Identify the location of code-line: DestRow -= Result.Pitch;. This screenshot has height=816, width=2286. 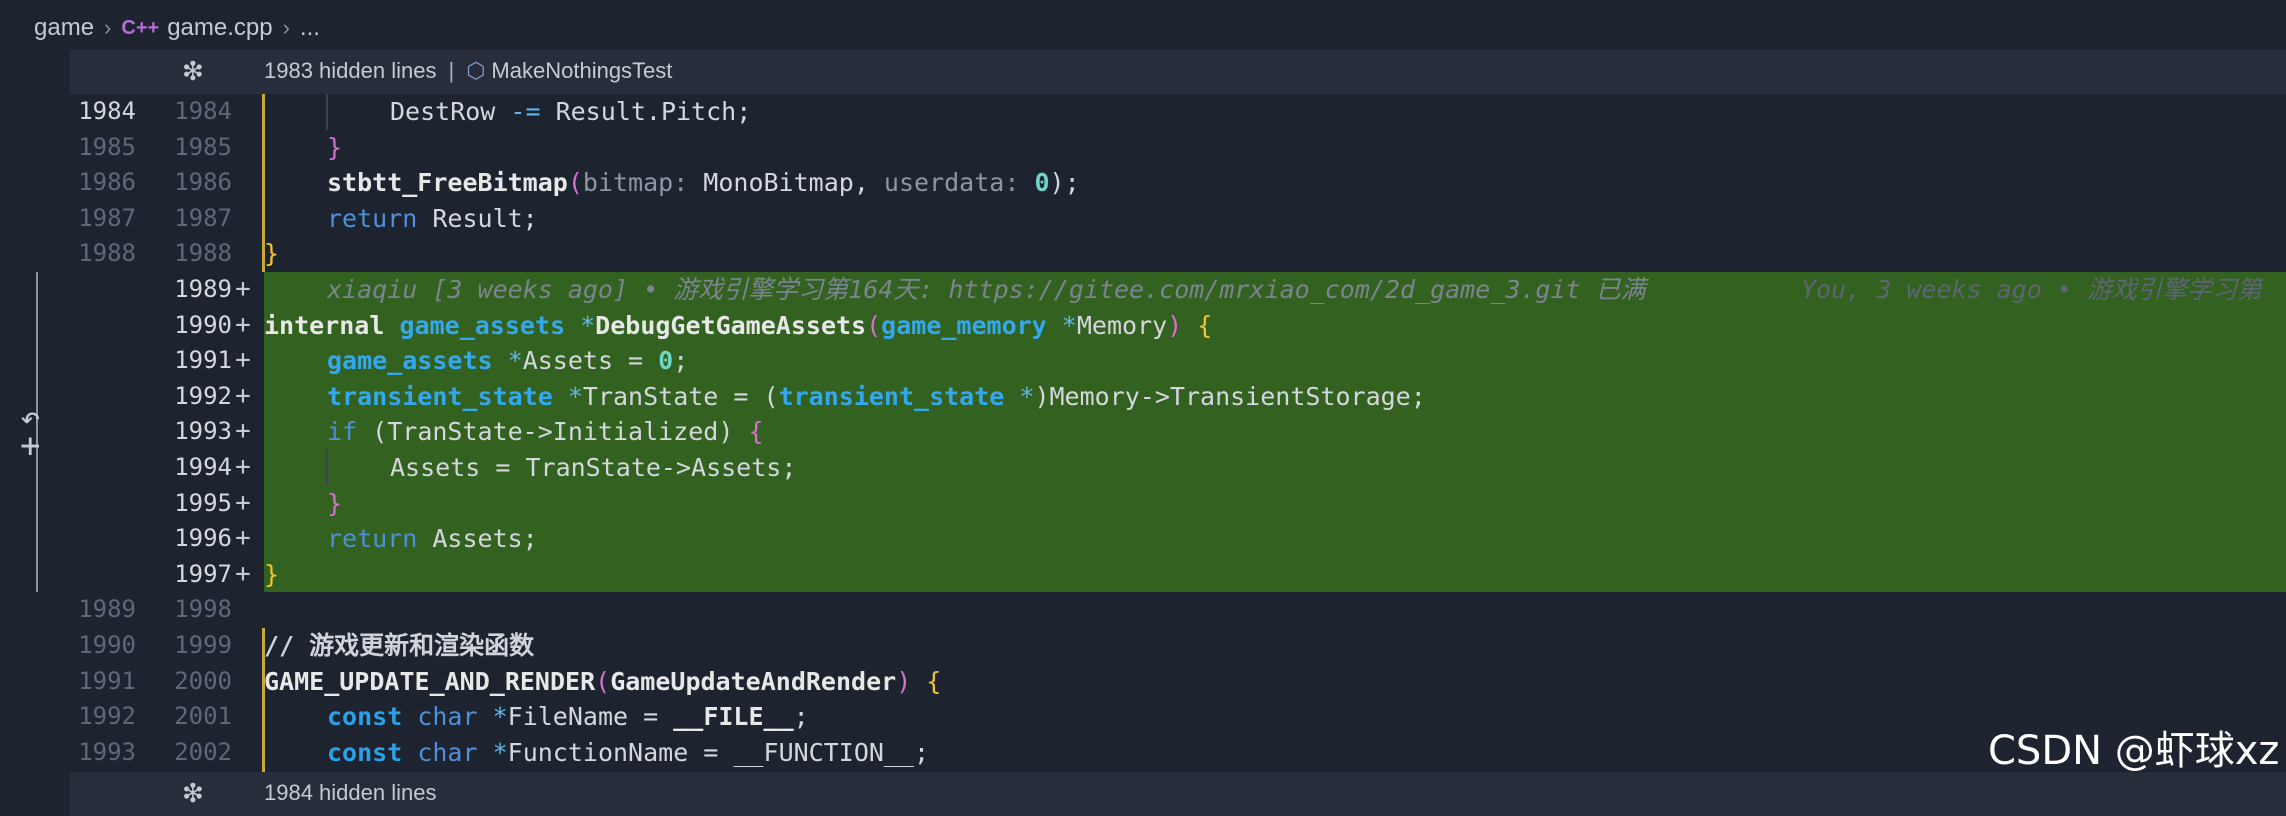
(570, 112).